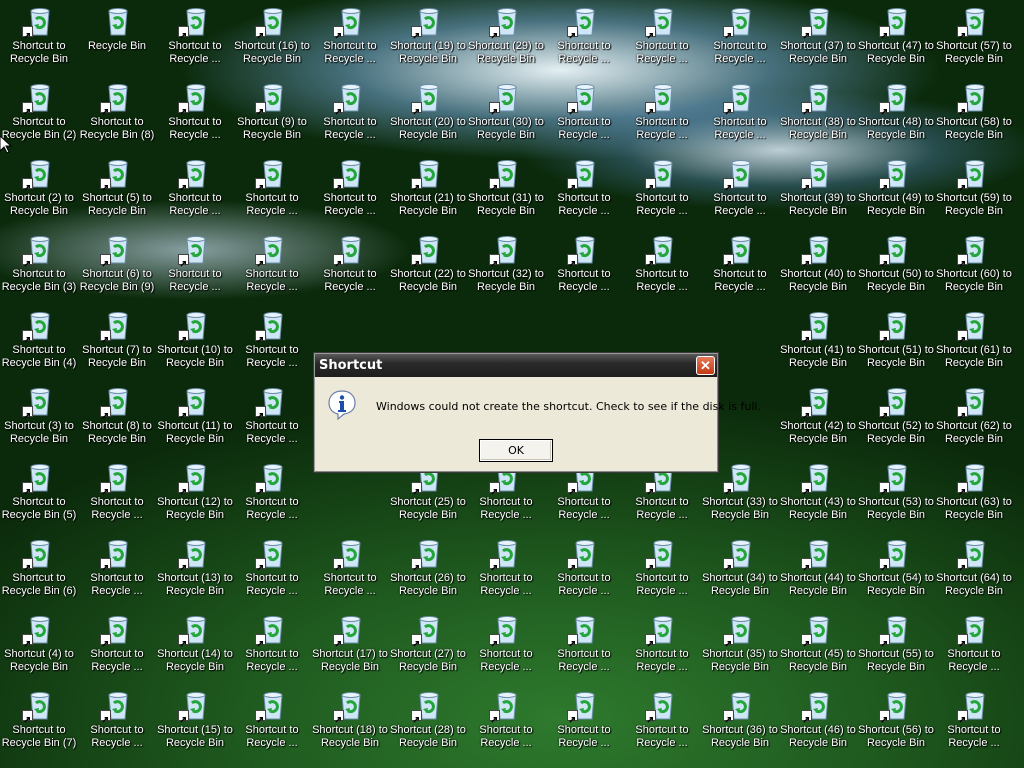 Image resolution: width=1024 pixels, height=768 pixels. Describe the element at coordinates (195, 346) in the screenshot. I see `desktop-icon: Shortcut (10) to Recycle Bin` at that location.